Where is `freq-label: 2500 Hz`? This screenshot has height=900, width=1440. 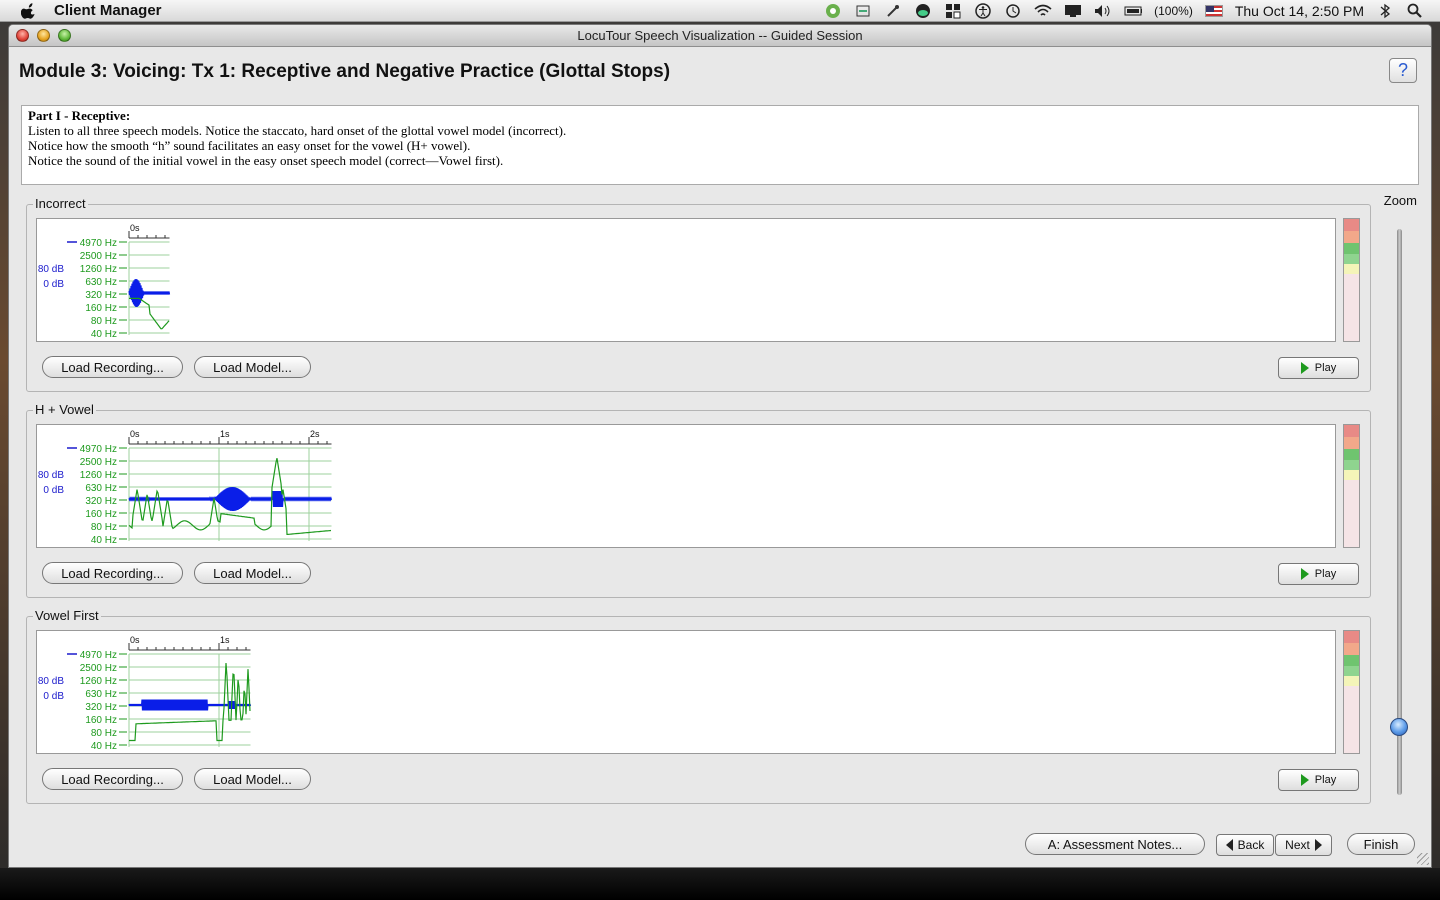
freq-label: 2500 Hz is located at coordinates (98, 256).